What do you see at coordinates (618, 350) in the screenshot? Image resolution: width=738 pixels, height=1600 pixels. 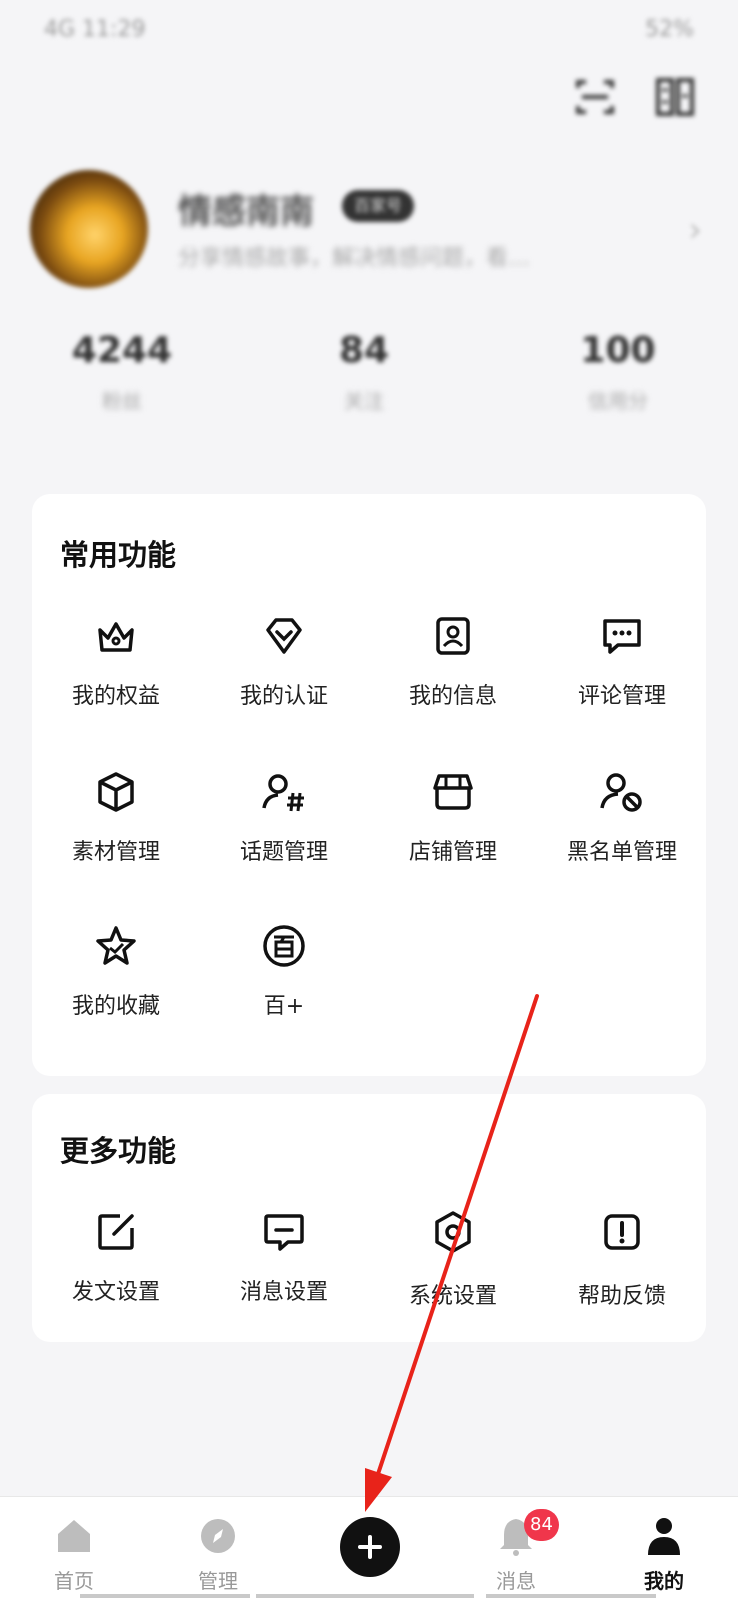 I see `stat-value: 100` at bounding box center [618, 350].